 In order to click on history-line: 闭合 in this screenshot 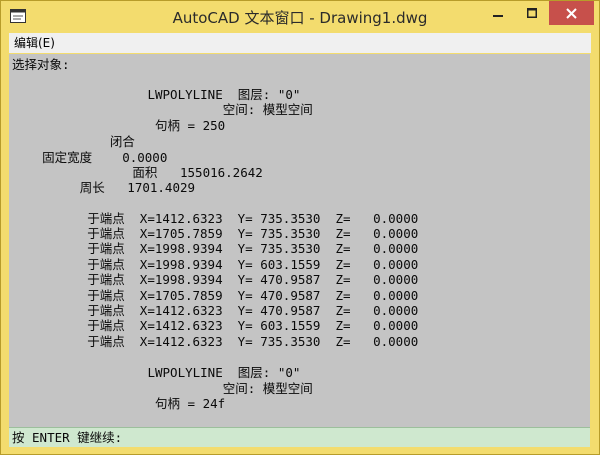, I will do `click(73, 141)`.